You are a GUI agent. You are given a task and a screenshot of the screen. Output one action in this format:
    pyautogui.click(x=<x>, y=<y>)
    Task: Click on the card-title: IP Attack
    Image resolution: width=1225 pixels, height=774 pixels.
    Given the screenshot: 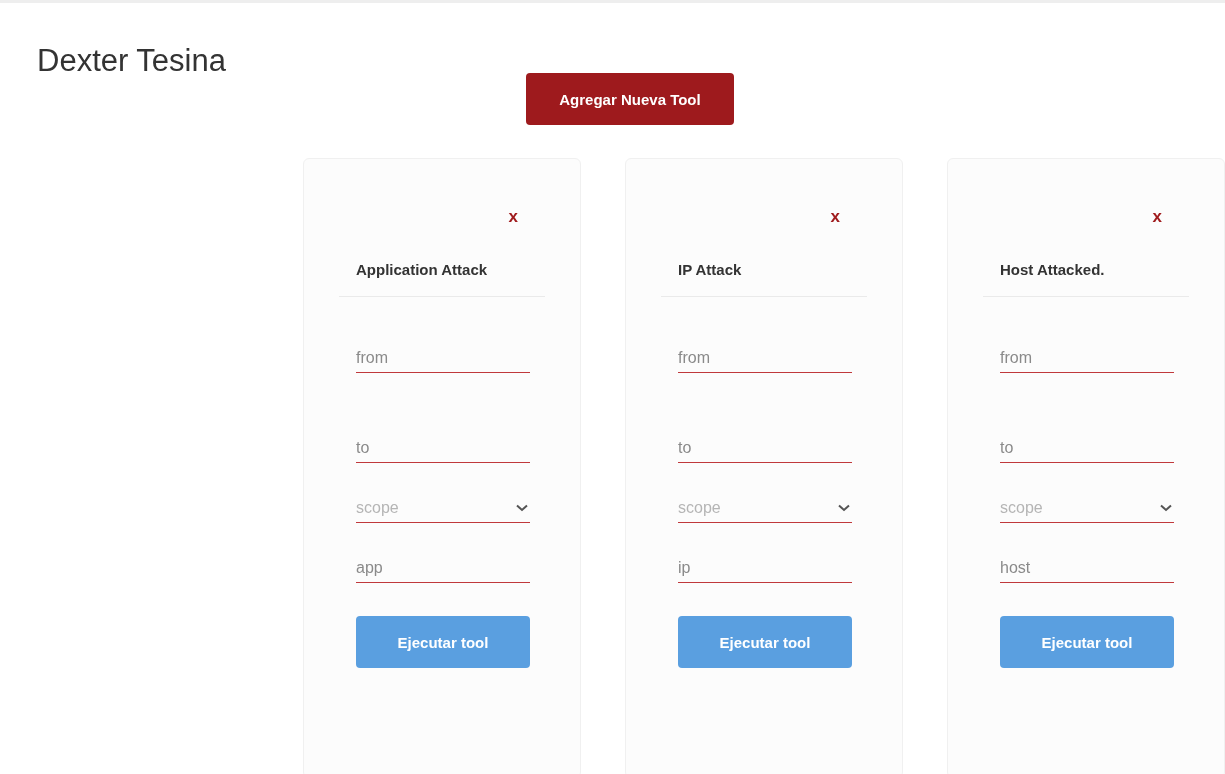 What is the action you would take?
    pyautogui.click(x=764, y=279)
    